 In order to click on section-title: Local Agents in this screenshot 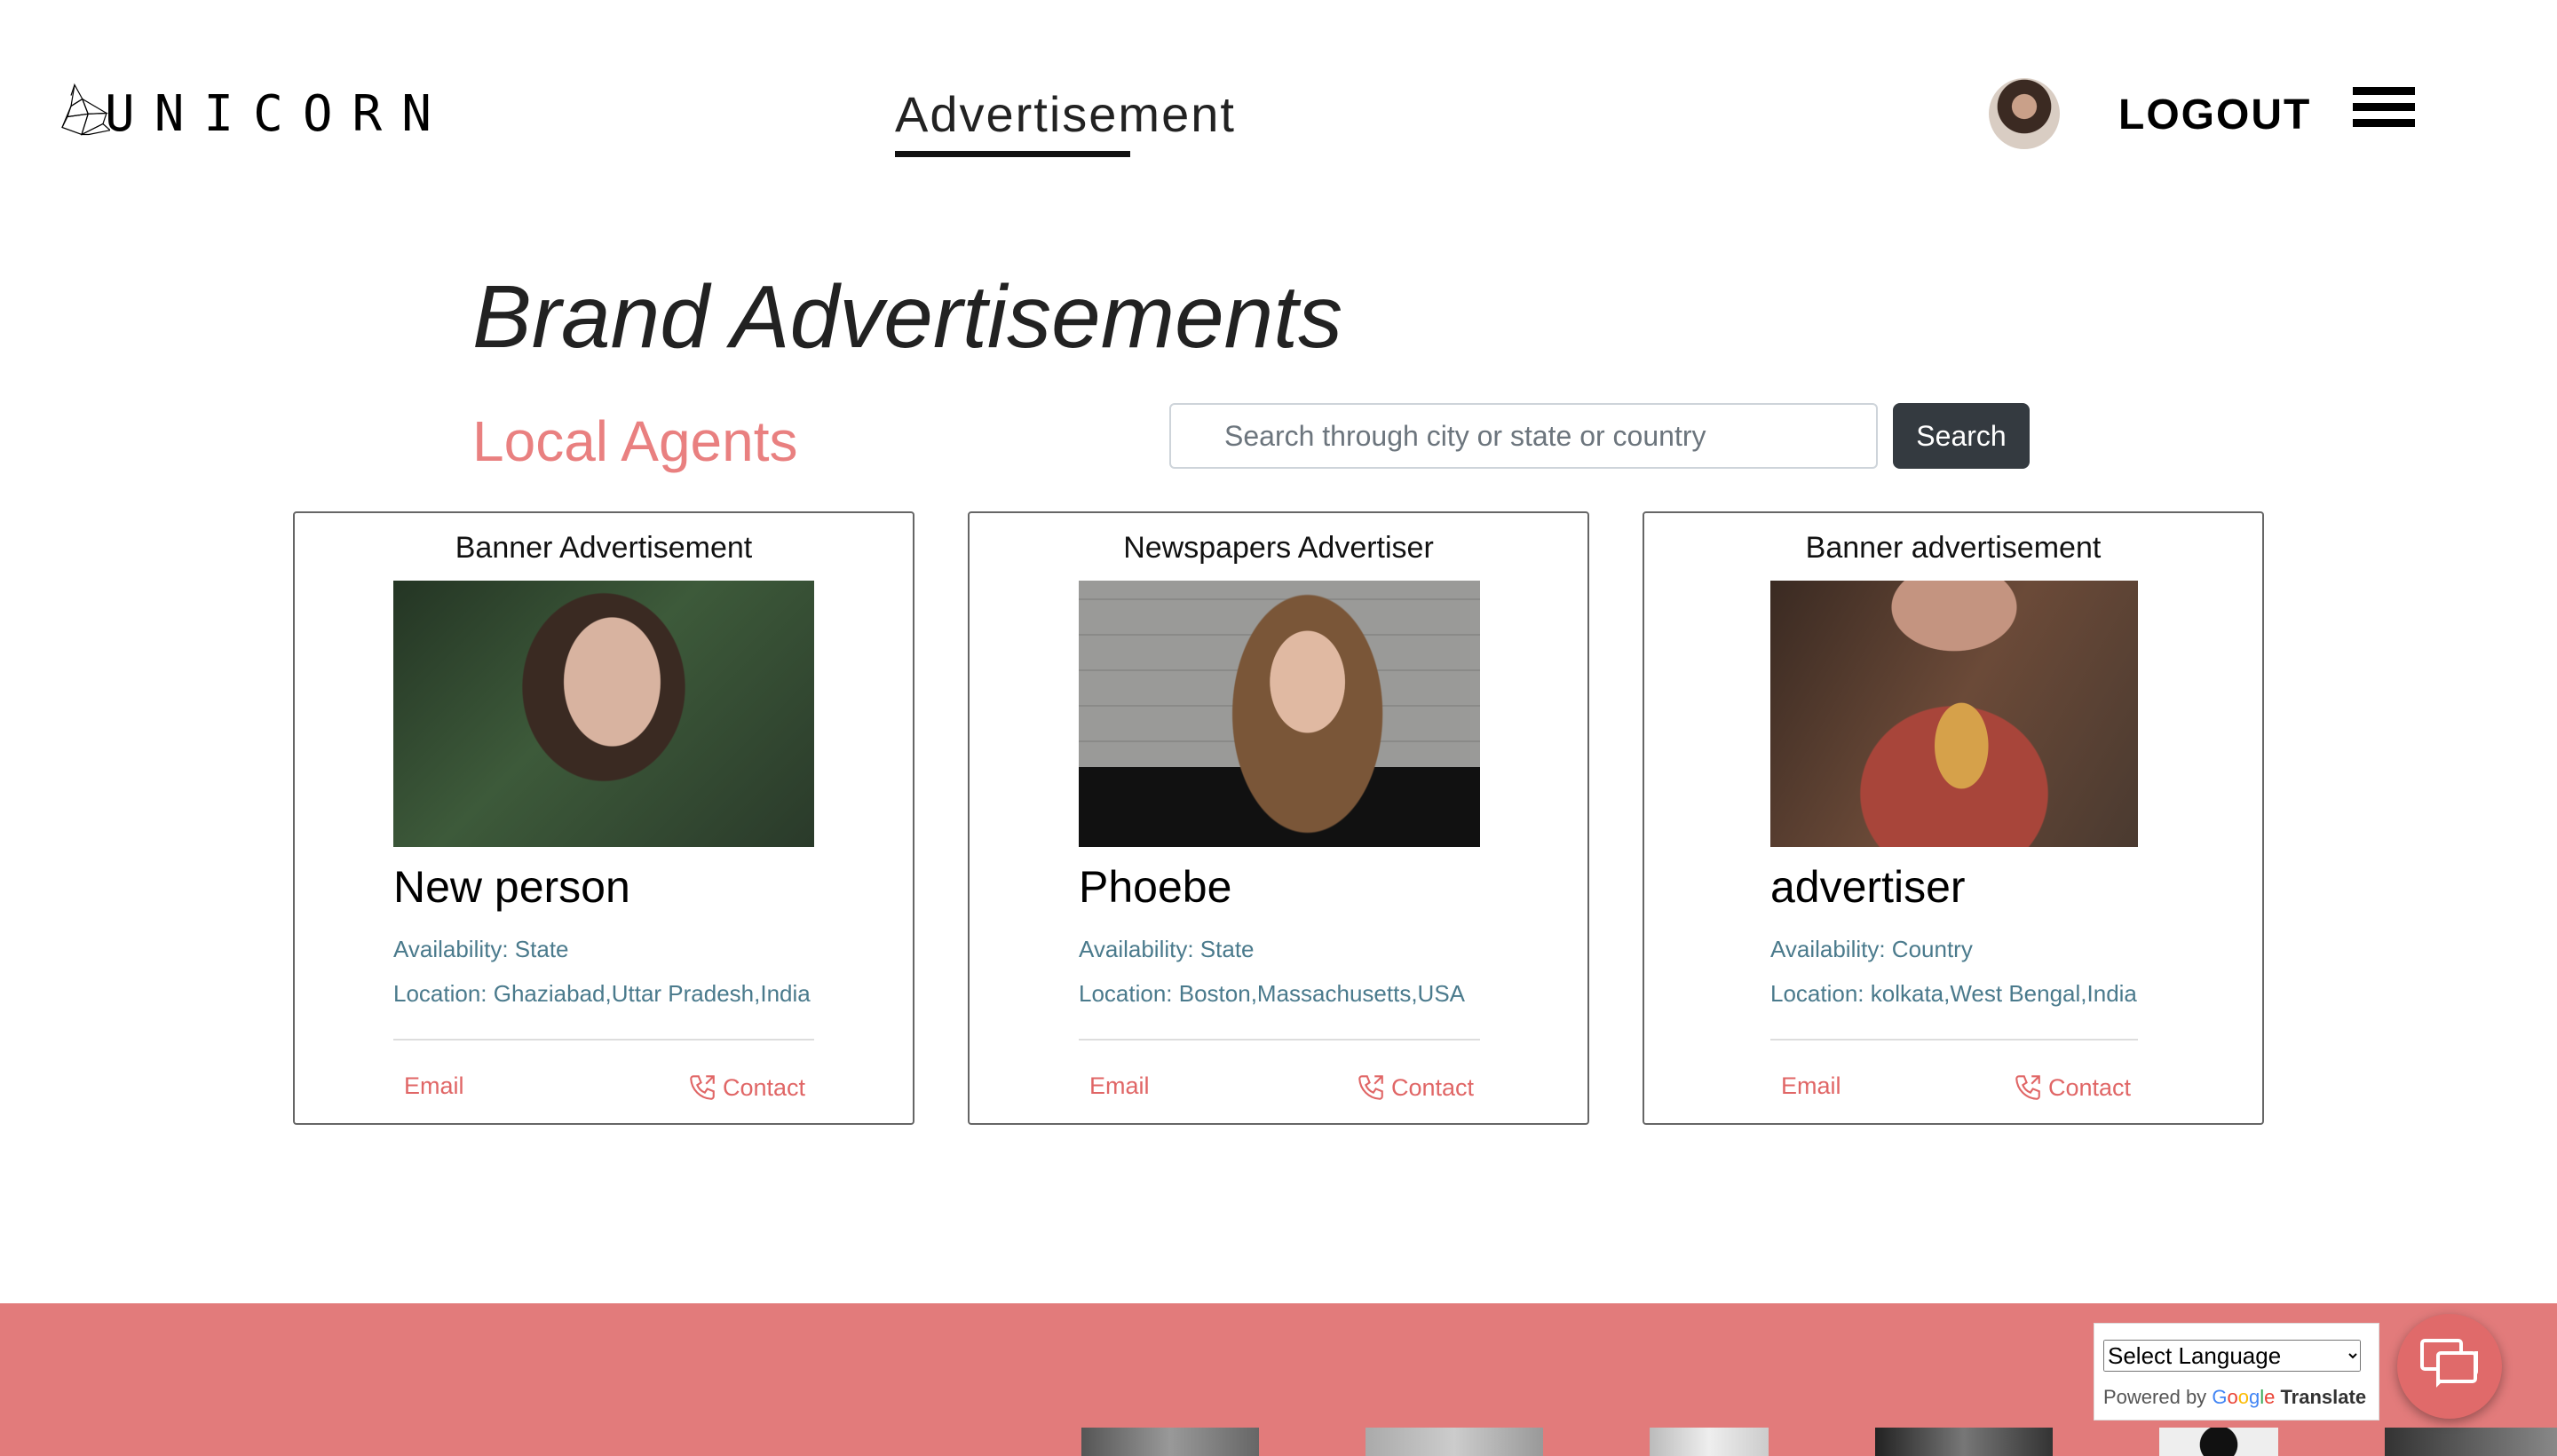, I will do `click(635, 441)`.